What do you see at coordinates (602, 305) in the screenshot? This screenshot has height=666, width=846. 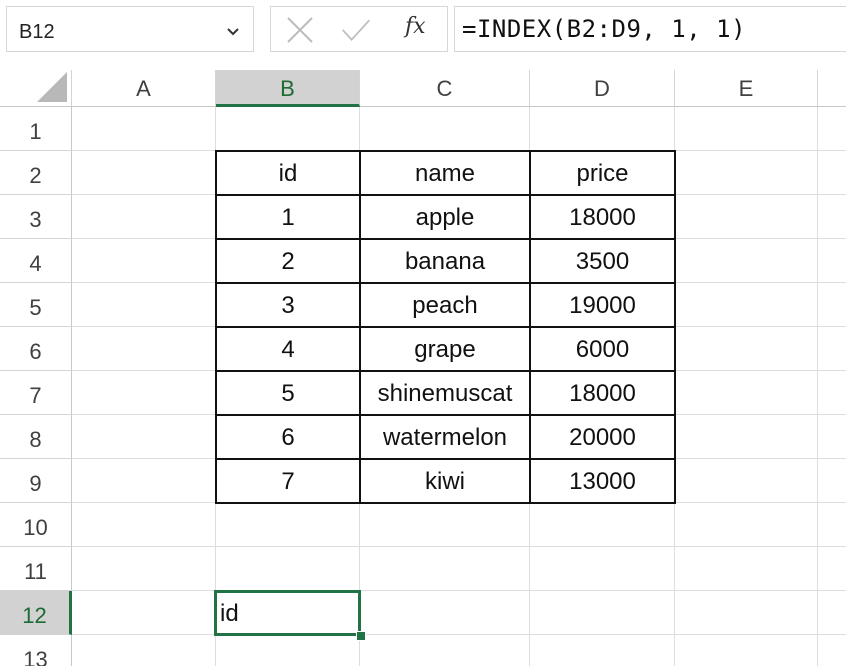 I see `table-cell-price: 19000` at bounding box center [602, 305].